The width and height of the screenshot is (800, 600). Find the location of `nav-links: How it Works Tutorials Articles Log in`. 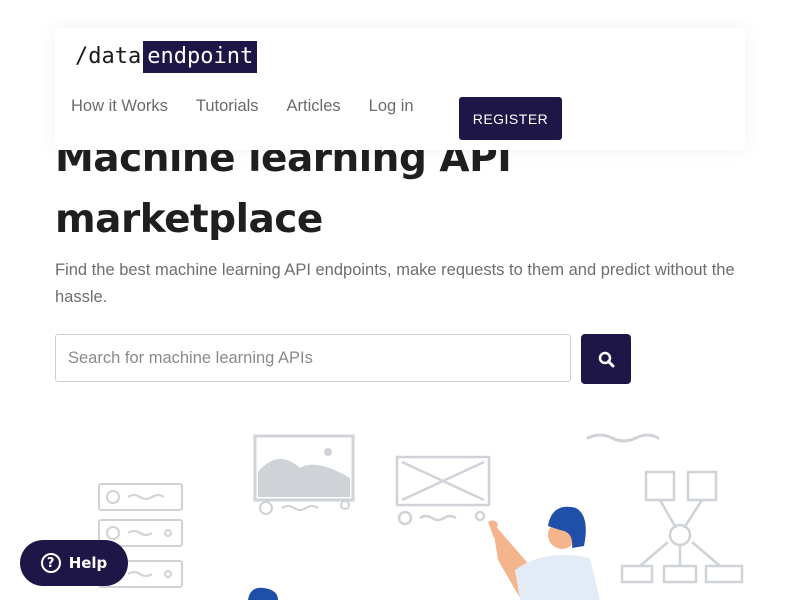

nav-links: How it Works Tutorials Articles Log in is located at coordinates (256, 106).